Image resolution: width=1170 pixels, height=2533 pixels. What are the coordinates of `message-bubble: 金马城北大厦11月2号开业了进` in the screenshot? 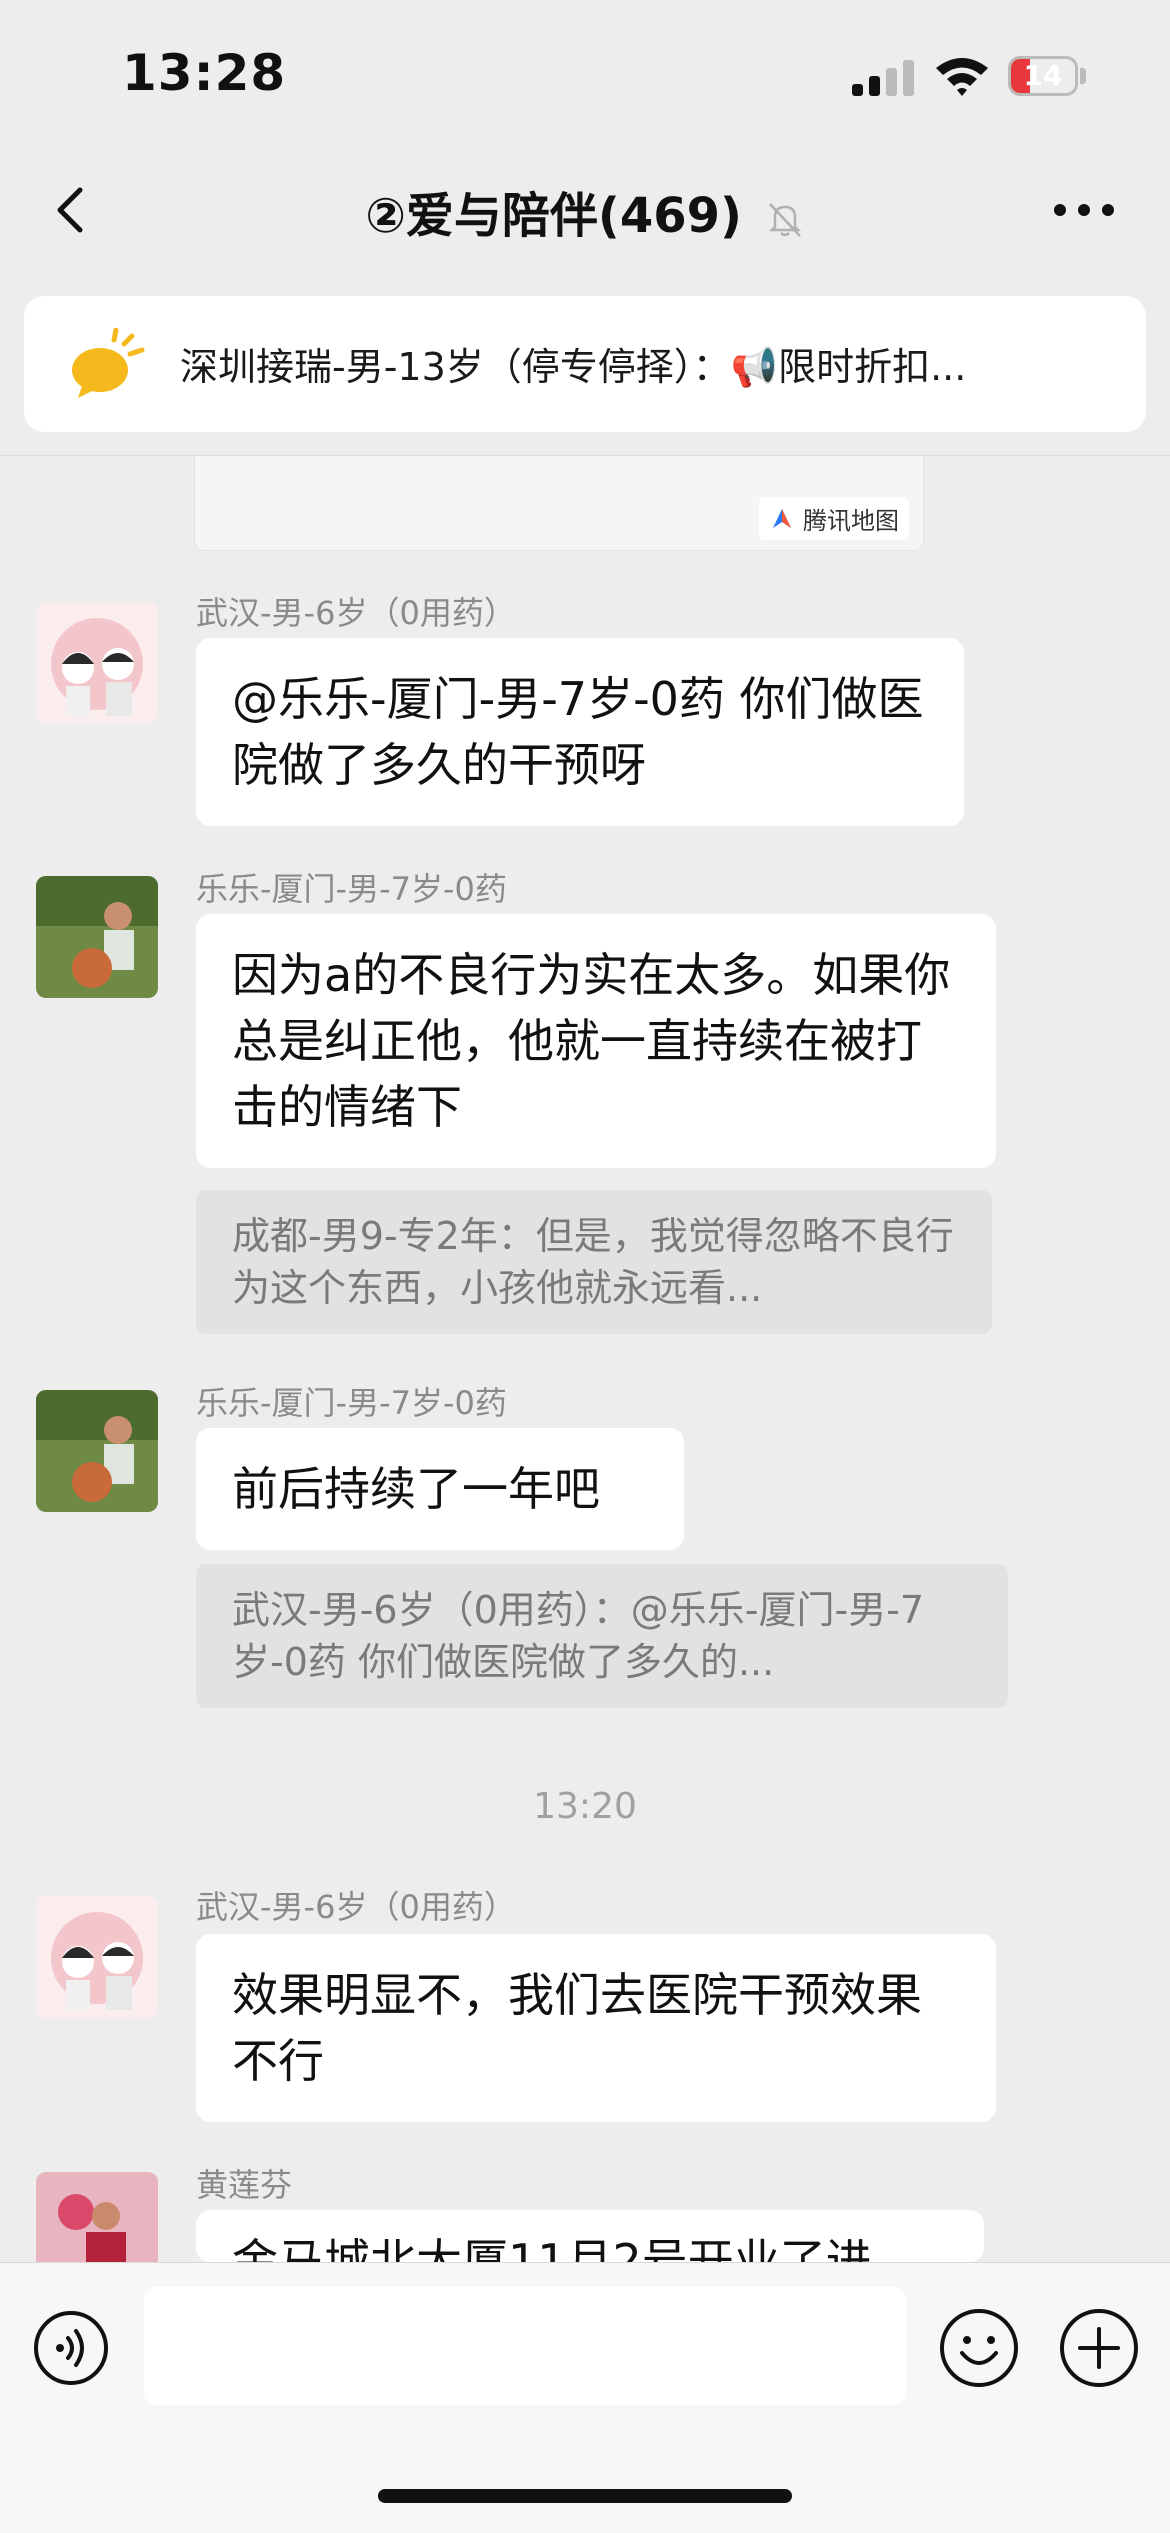 It's located at (590, 2236).